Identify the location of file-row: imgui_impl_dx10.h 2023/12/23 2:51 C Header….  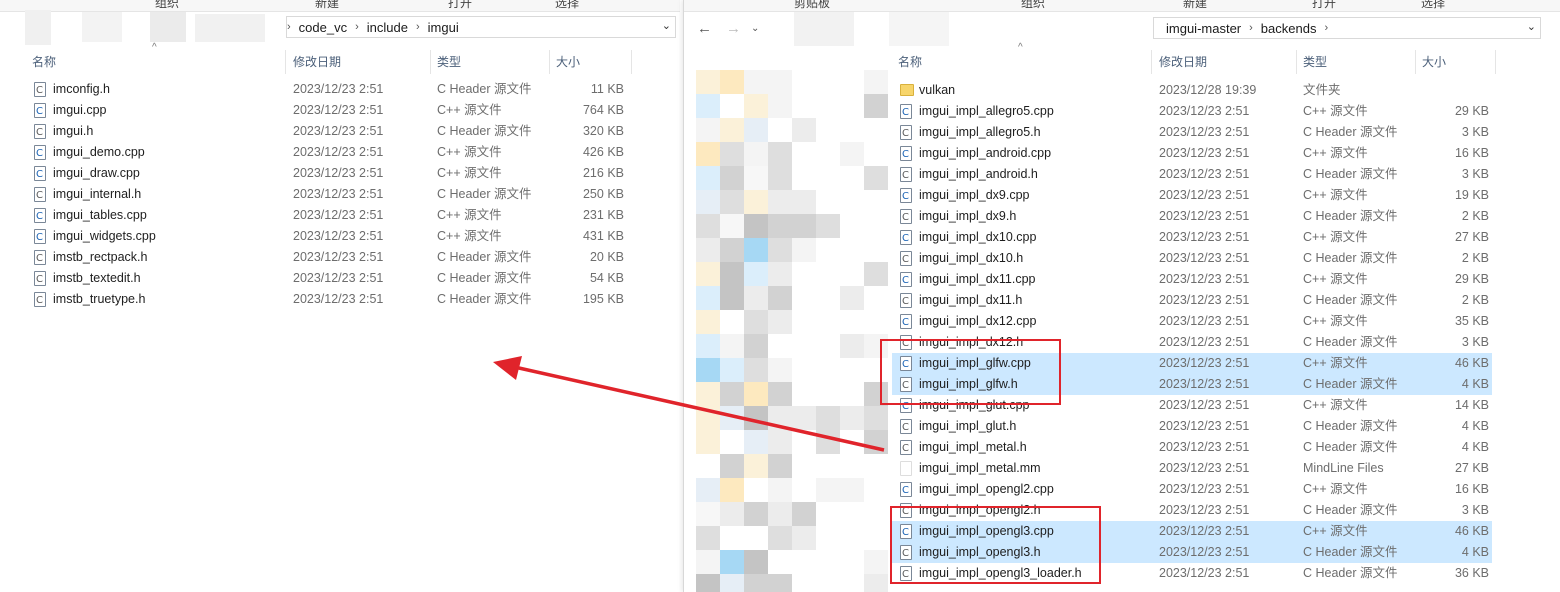
(1192, 259).